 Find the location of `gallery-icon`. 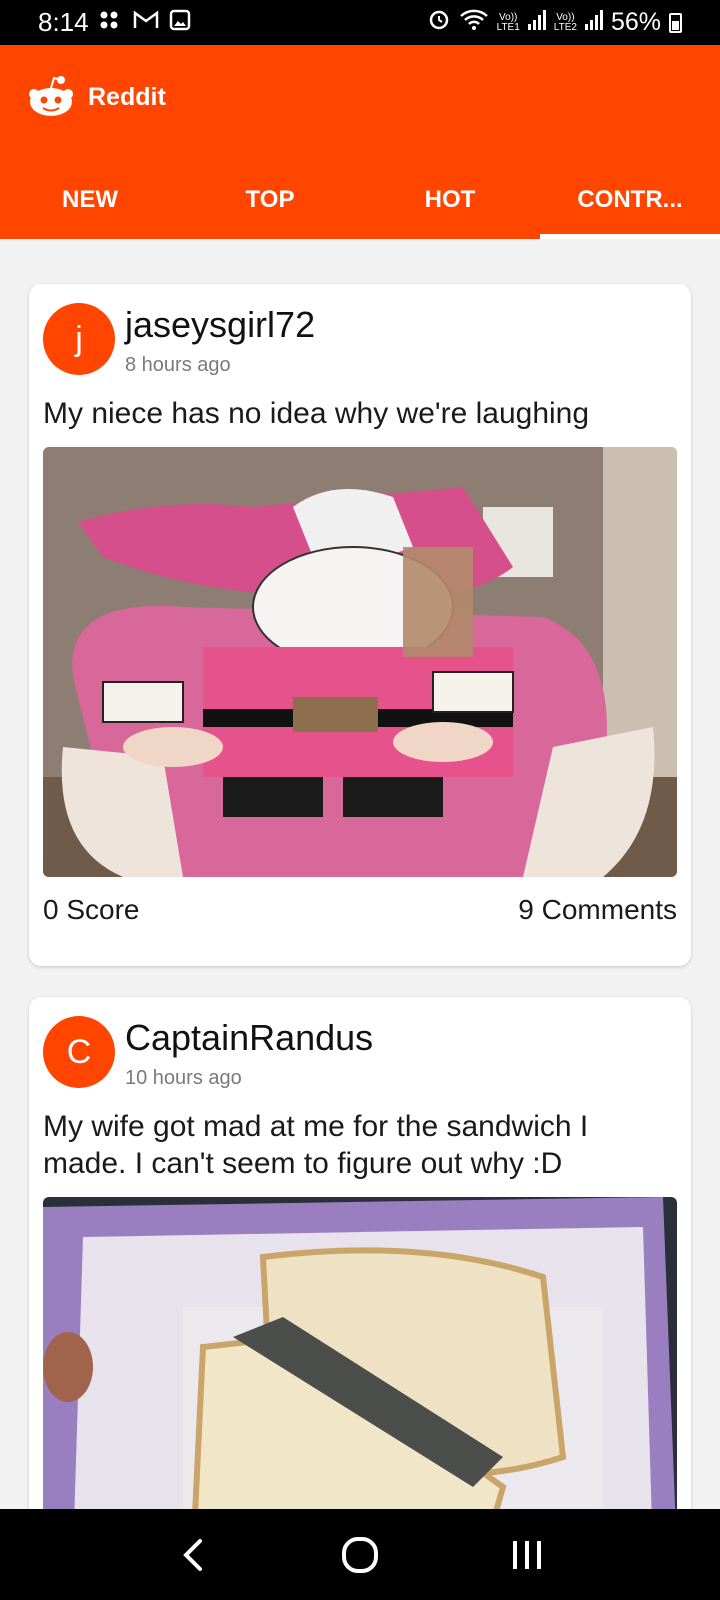

gallery-icon is located at coordinates (180, 22).